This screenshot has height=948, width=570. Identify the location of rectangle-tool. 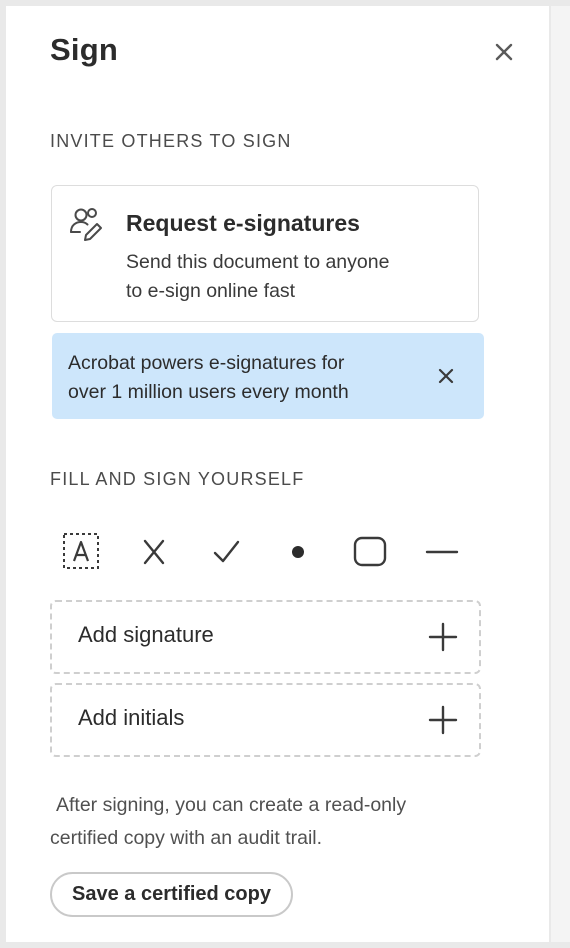
(370, 552).